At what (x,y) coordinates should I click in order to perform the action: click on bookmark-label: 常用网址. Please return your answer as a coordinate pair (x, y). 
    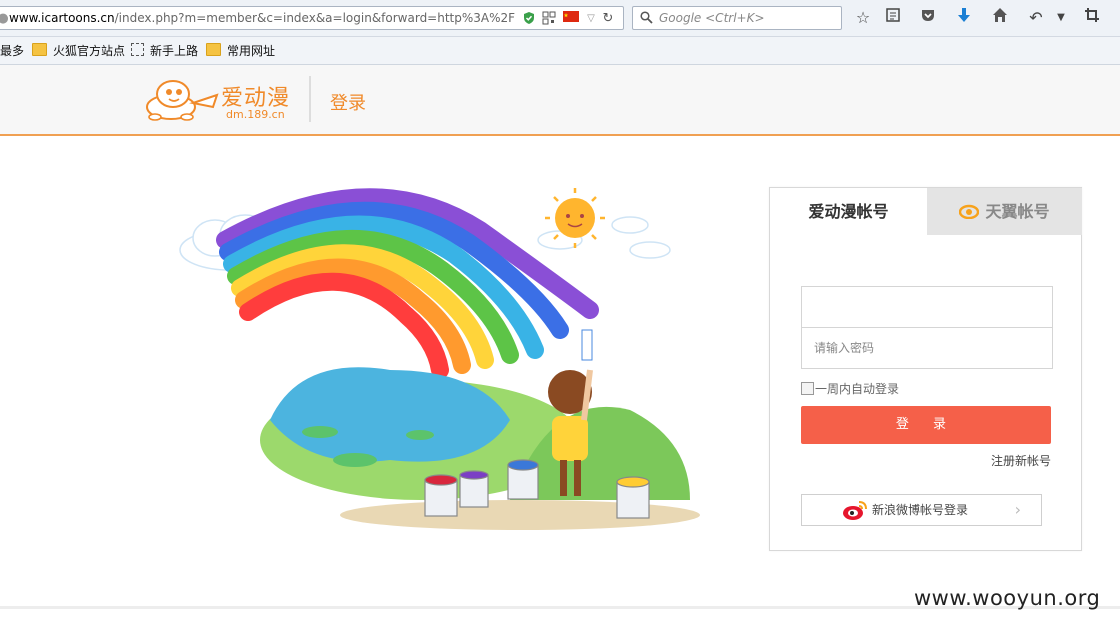
    Looking at the image, I should click on (251, 51).